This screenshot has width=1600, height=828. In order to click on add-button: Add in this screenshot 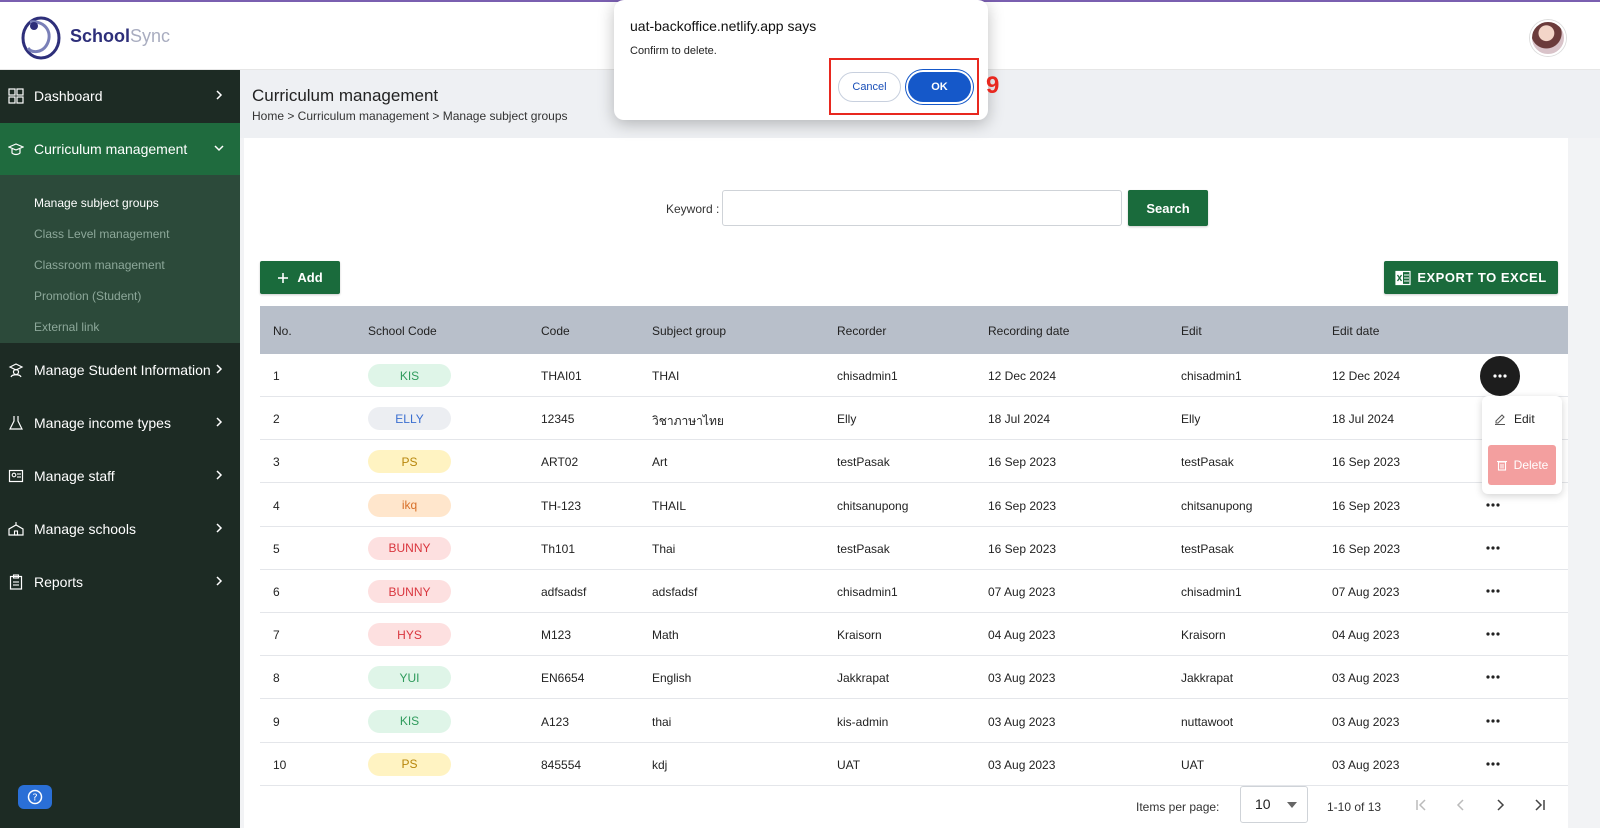, I will do `click(300, 277)`.